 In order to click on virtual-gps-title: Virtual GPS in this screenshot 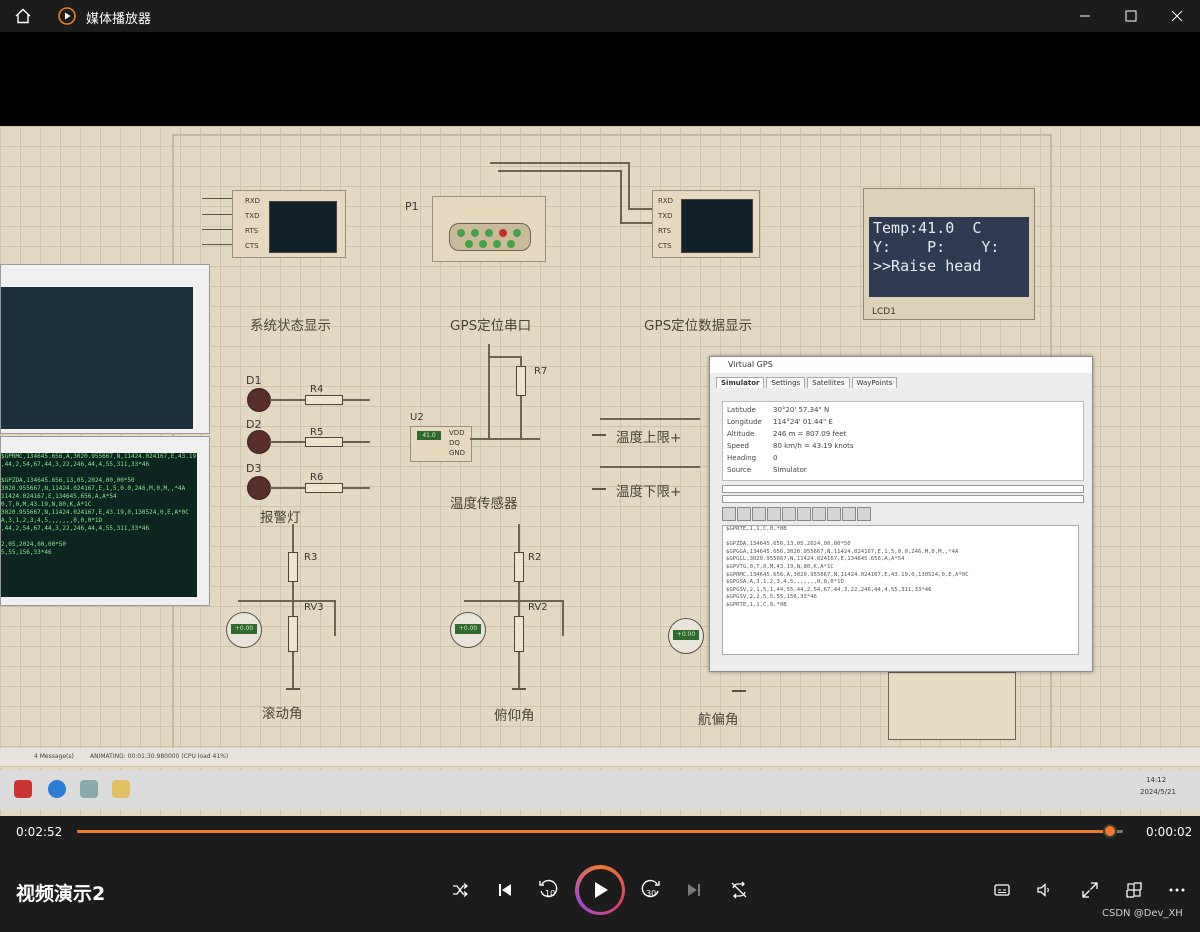, I will do `click(901, 365)`.